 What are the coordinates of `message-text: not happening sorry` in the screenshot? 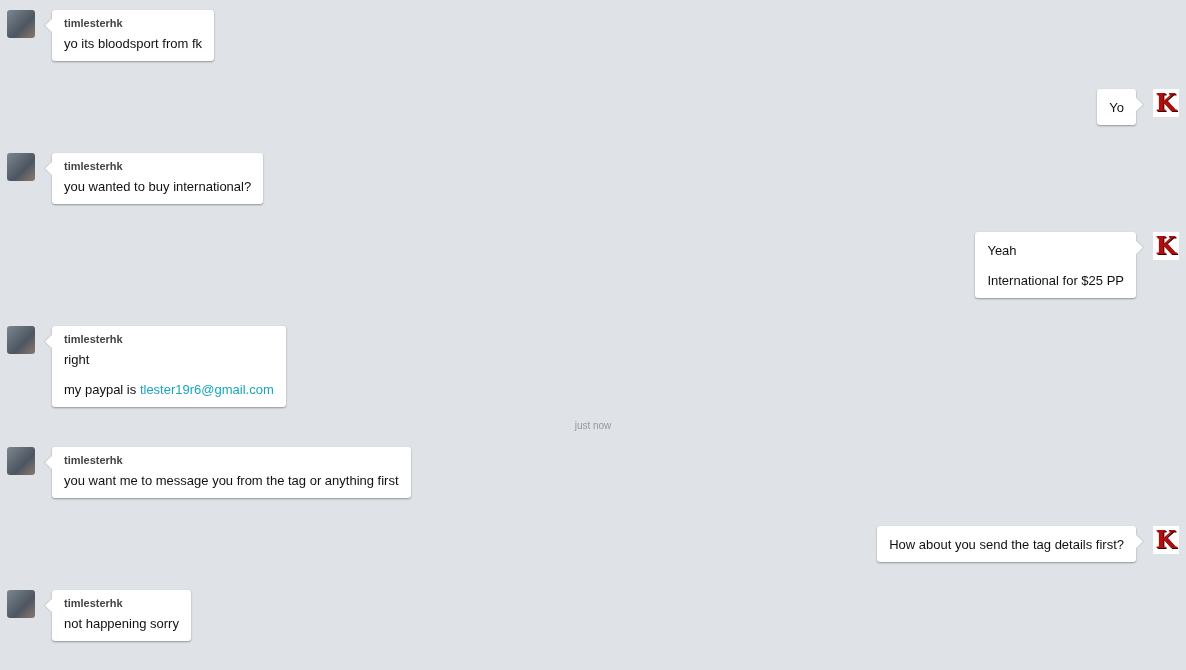 It's located at (121, 624).